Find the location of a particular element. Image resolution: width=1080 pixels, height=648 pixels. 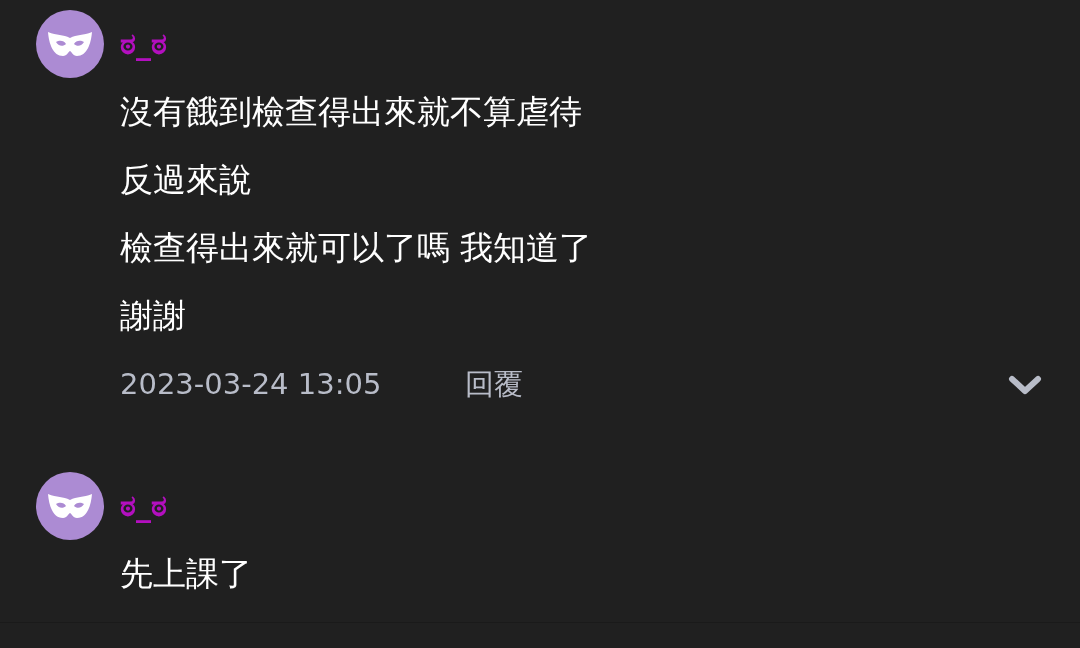

comment-text: 先上課了 is located at coordinates (186, 574).